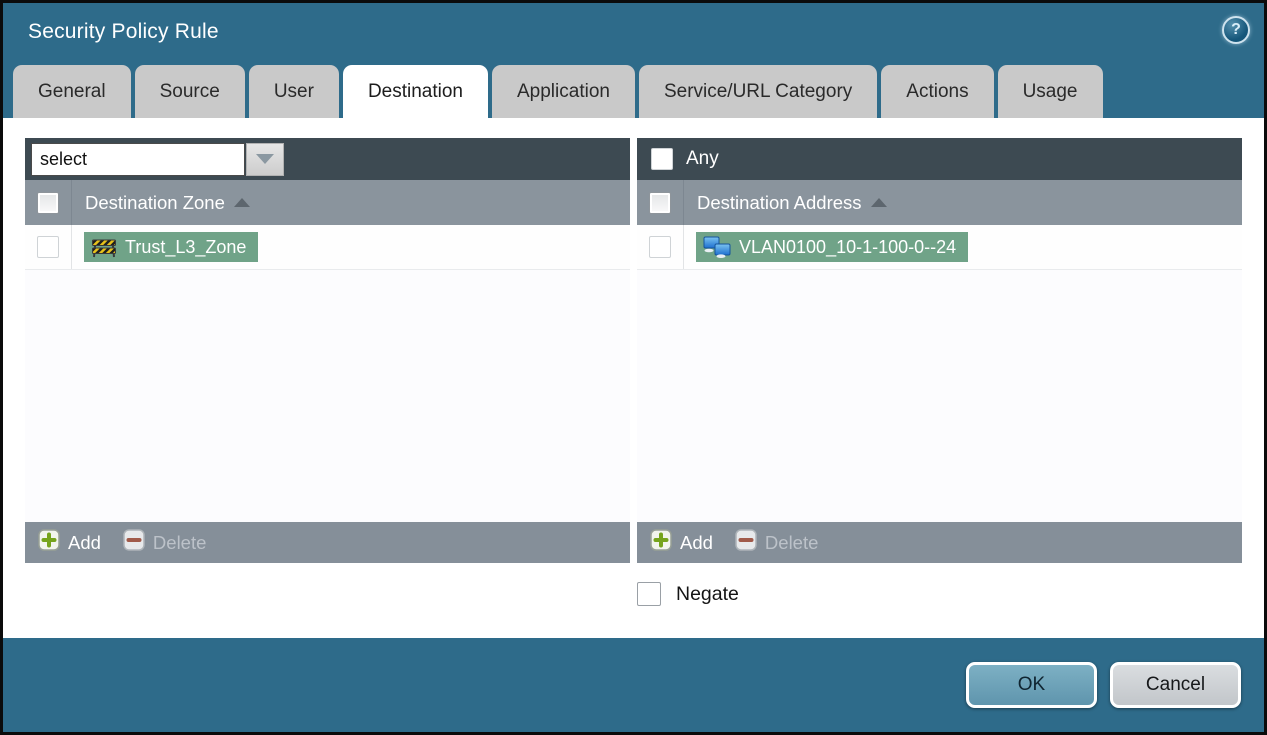 This screenshot has height=735, width=1267. What do you see at coordinates (696, 542) in the screenshot?
I see `address-add-label: Add` at bounding box center [696, 542].